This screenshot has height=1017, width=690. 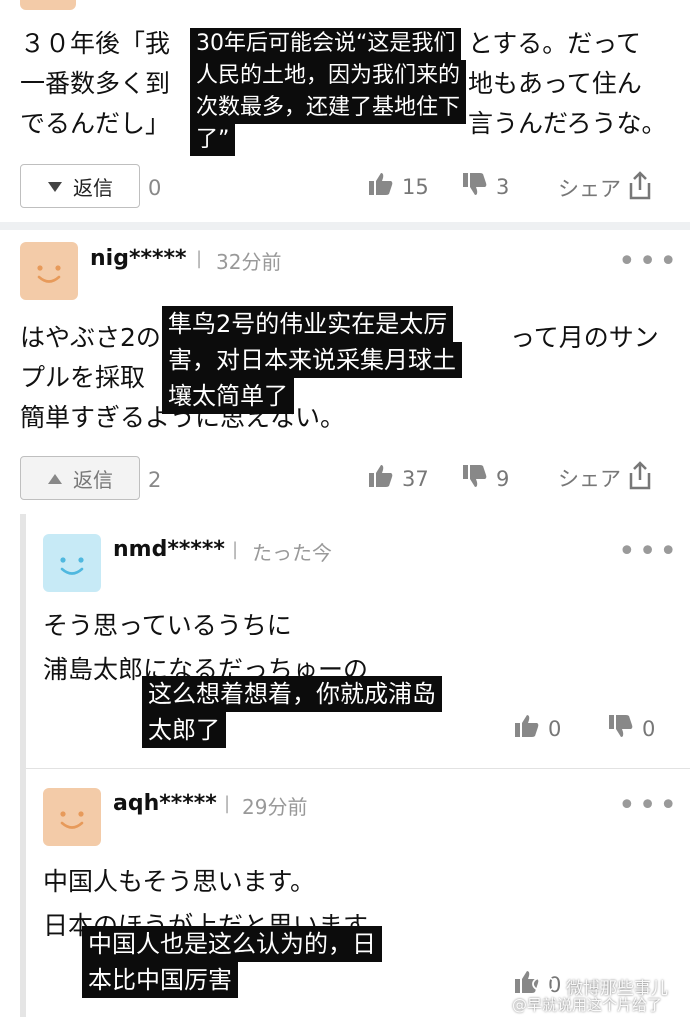 I want to click on dislike-button: 9, so click(x=485, y=478).